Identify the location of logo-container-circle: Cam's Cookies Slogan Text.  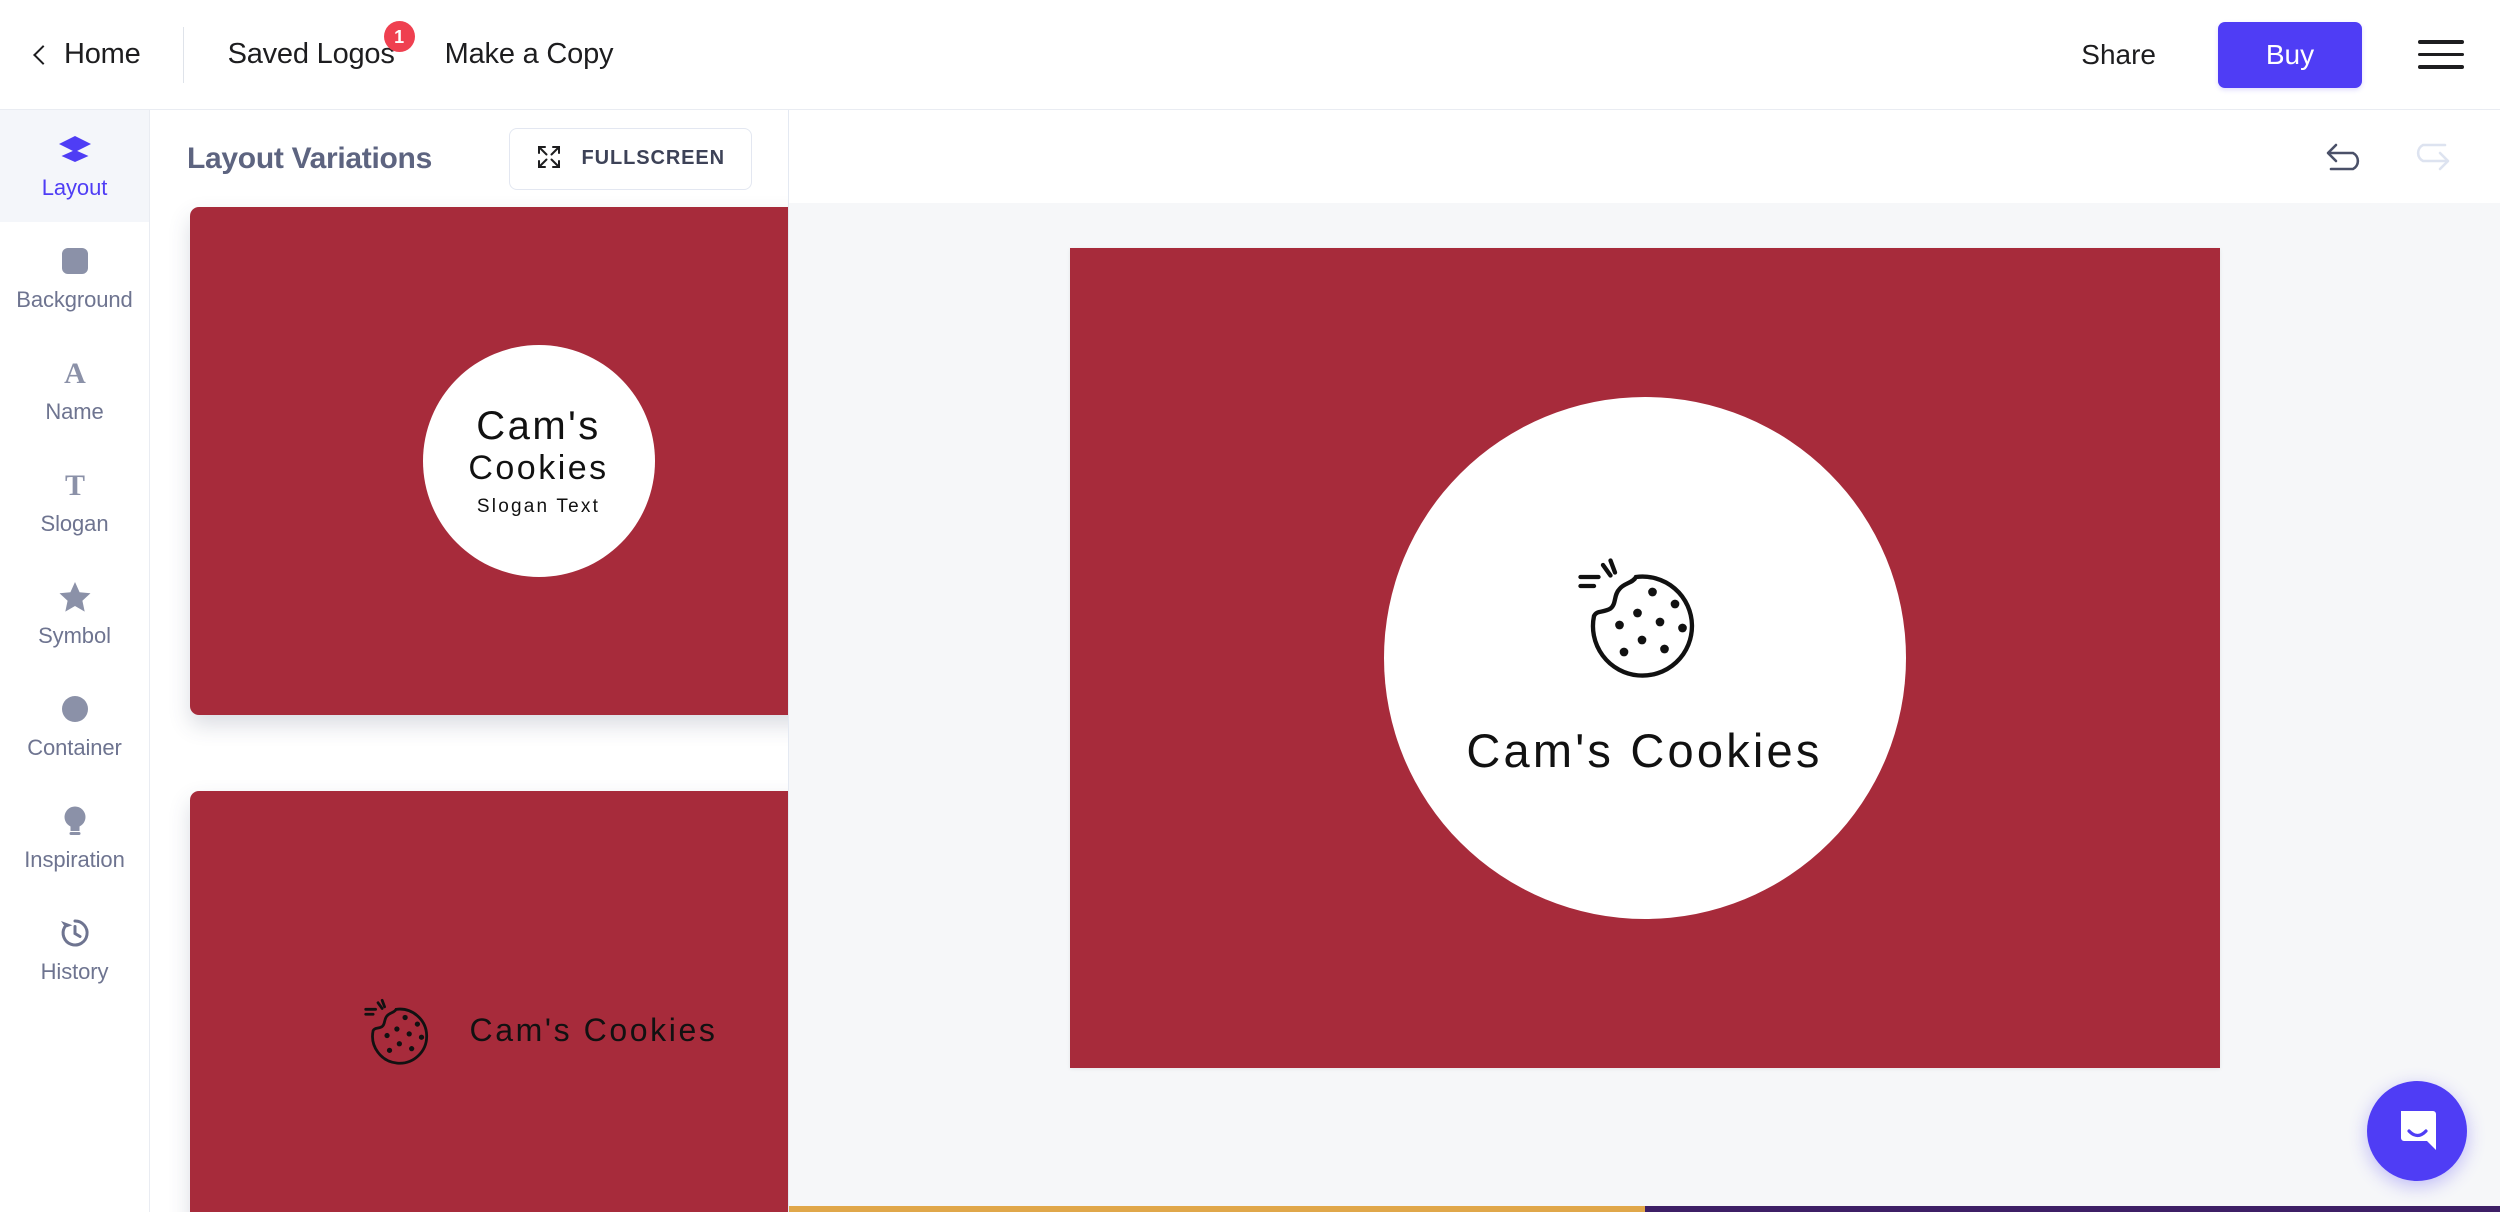
(538, 461).